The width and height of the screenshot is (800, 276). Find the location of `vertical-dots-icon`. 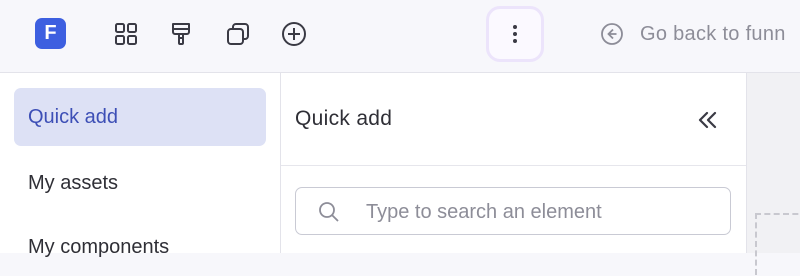

vertical-dots-icon is located at coordinates (515, 34).